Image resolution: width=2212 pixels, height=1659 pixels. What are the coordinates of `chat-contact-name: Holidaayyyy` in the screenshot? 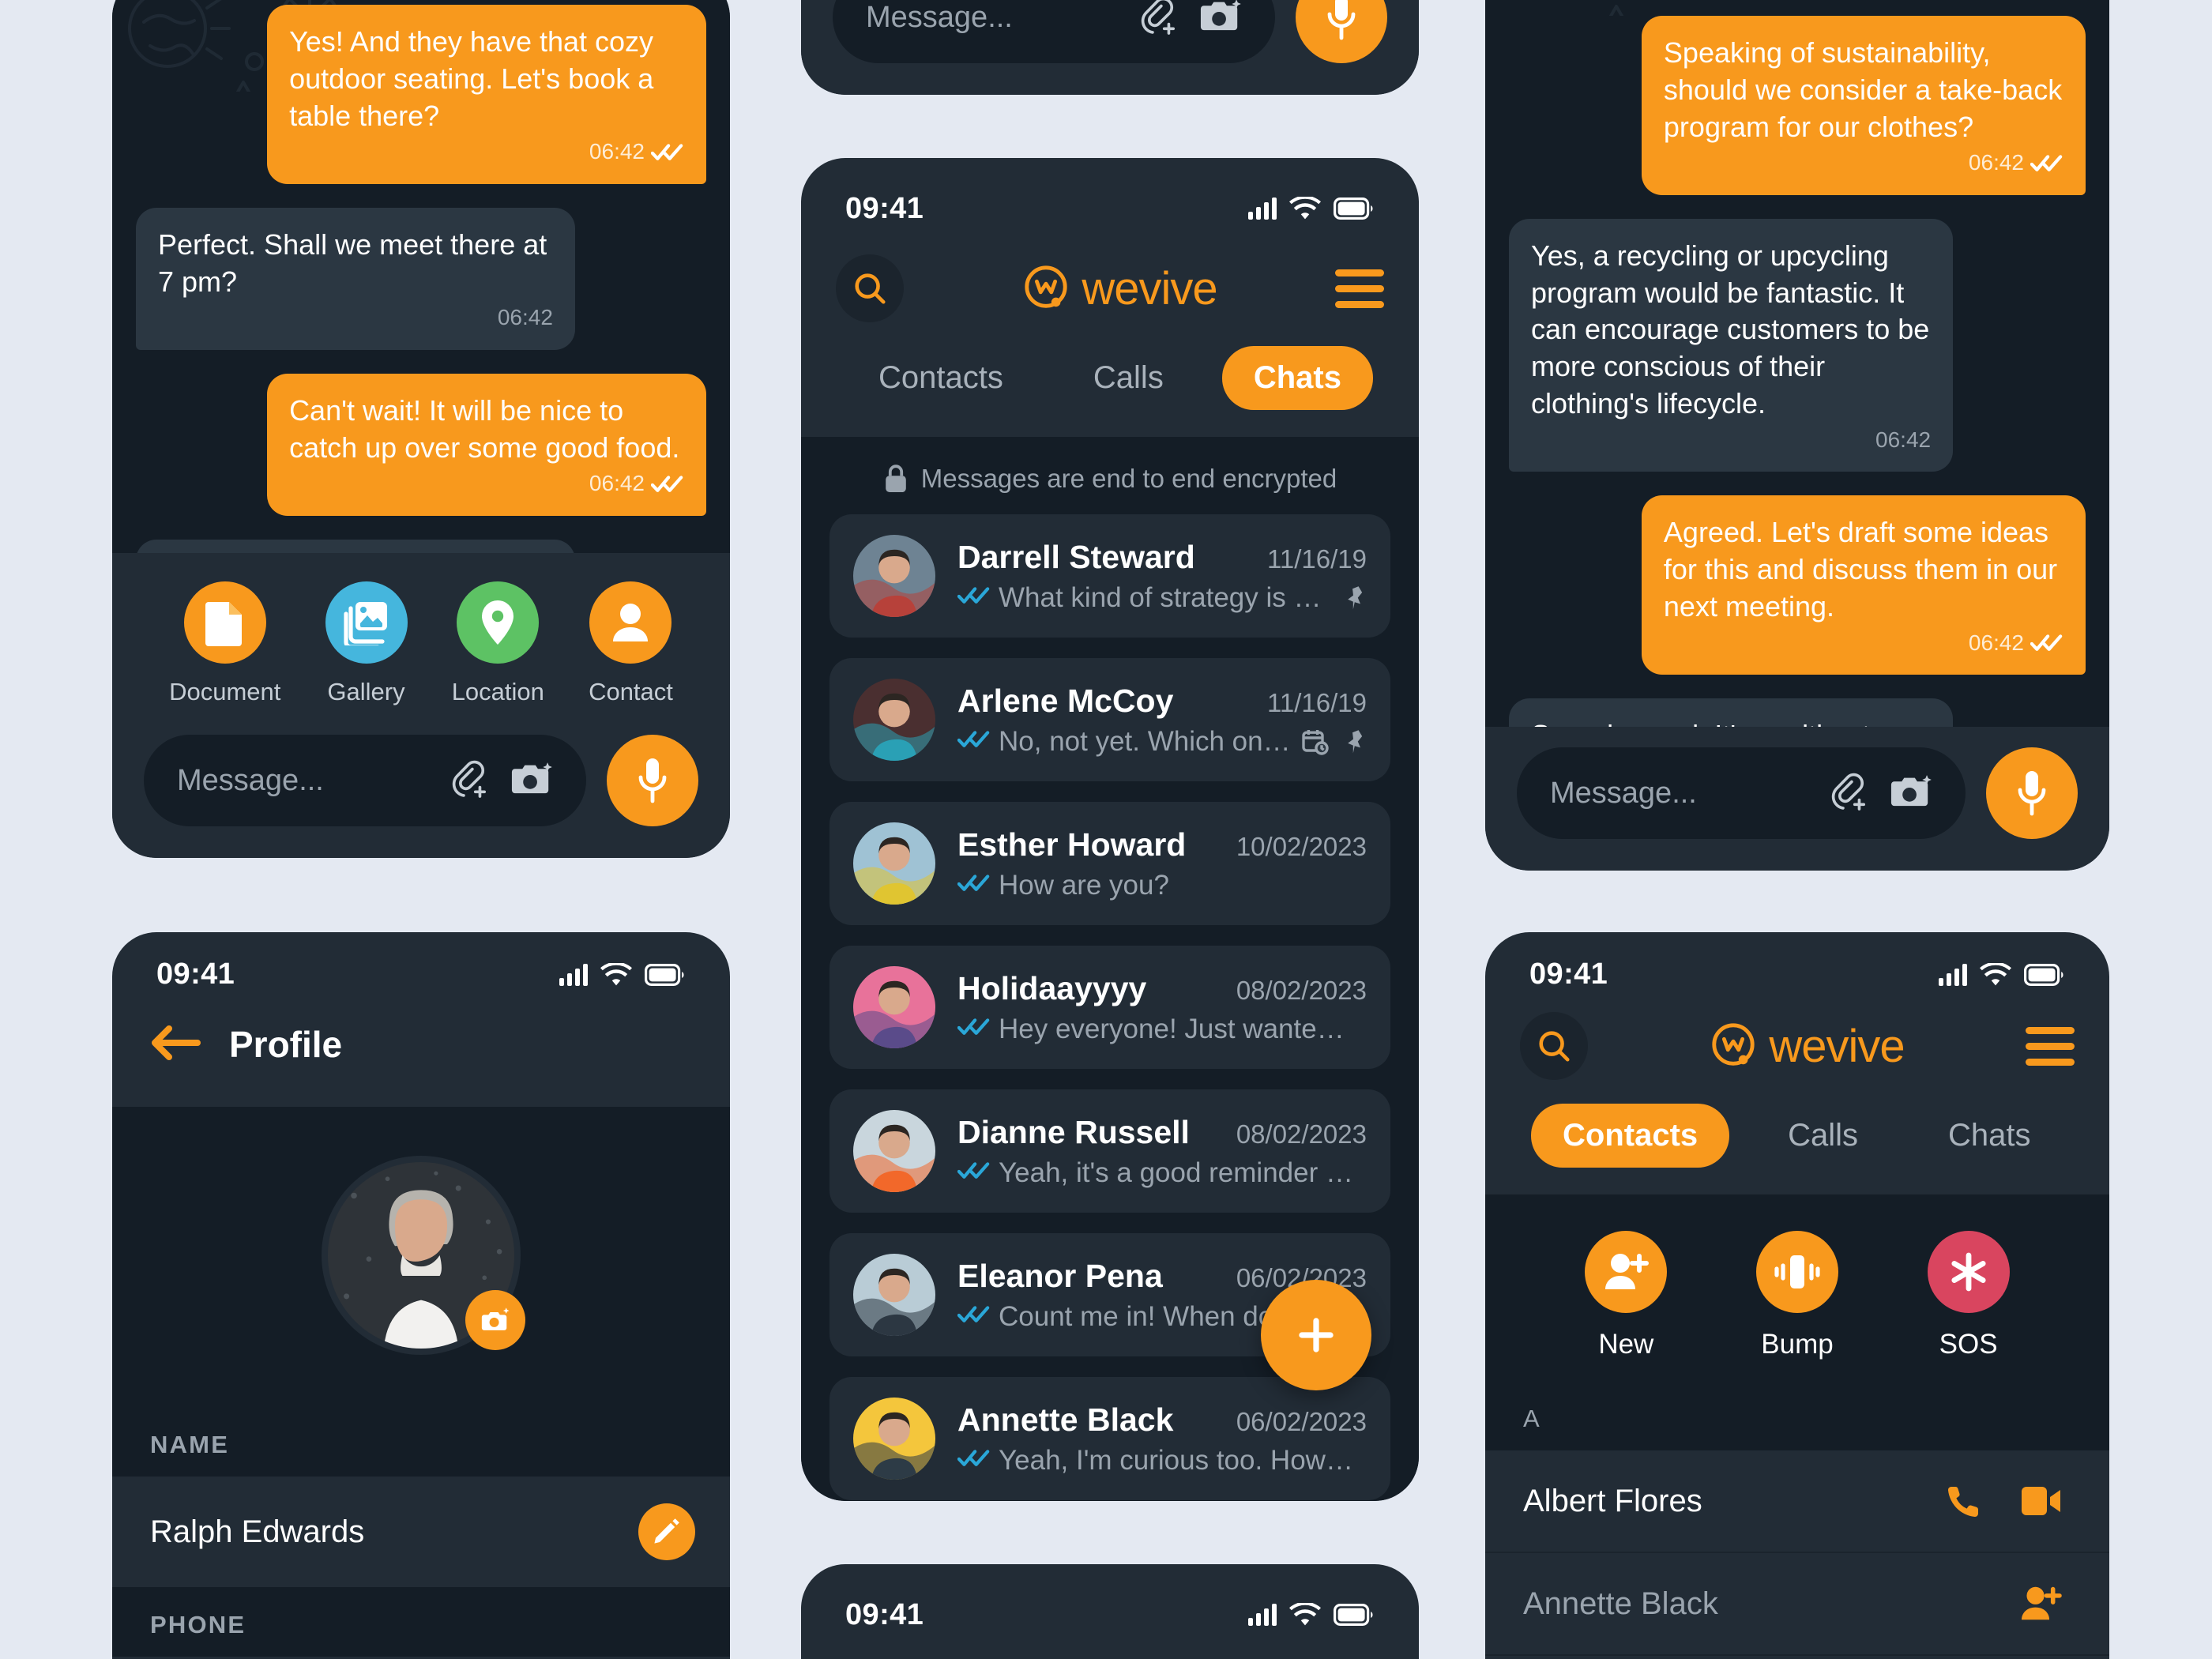 It's located at (1052, 987).